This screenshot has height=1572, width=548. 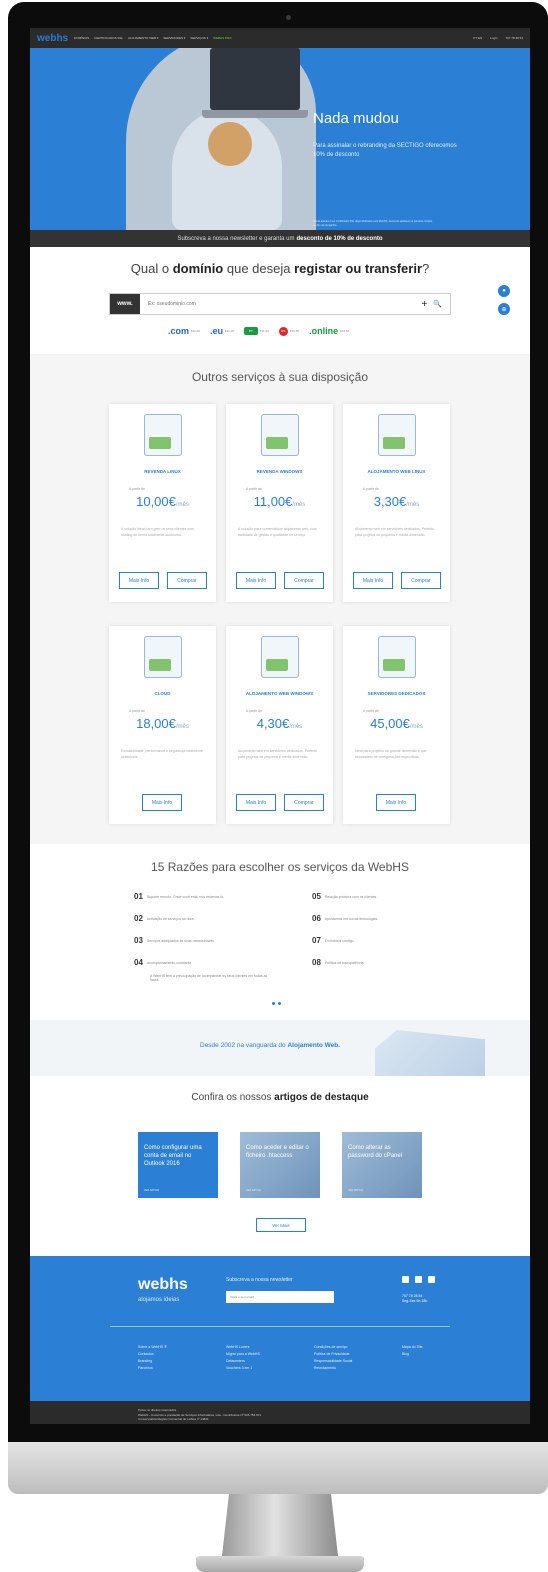 I want to click on nav-item-servidores: SERVIDORES ▾, so click(x=174, y=38).